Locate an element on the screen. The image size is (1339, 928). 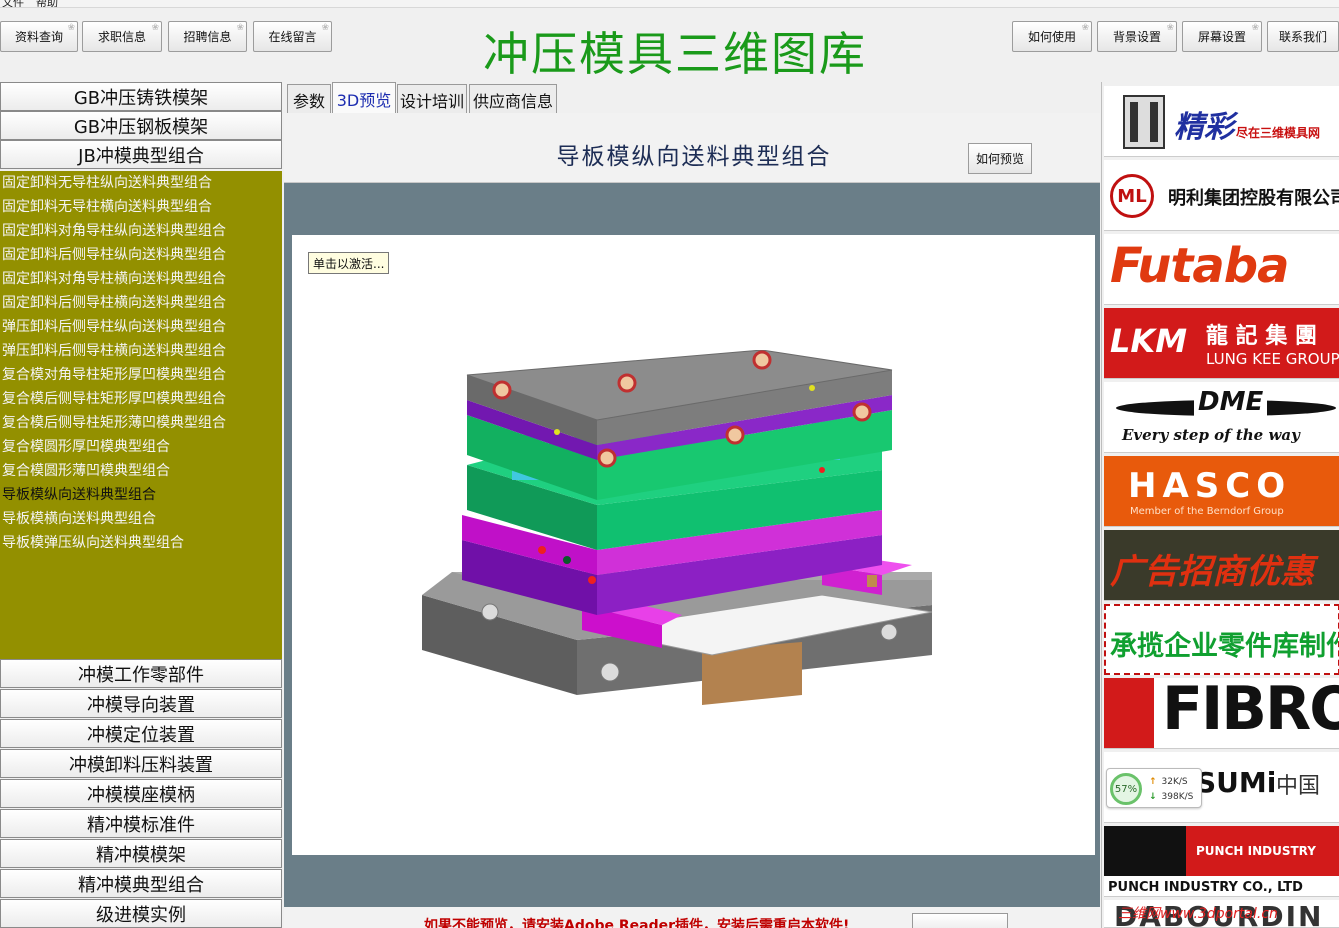
ad-jingcai-sub: 尽在三维模具网 is located at coordinates (1278, 133).